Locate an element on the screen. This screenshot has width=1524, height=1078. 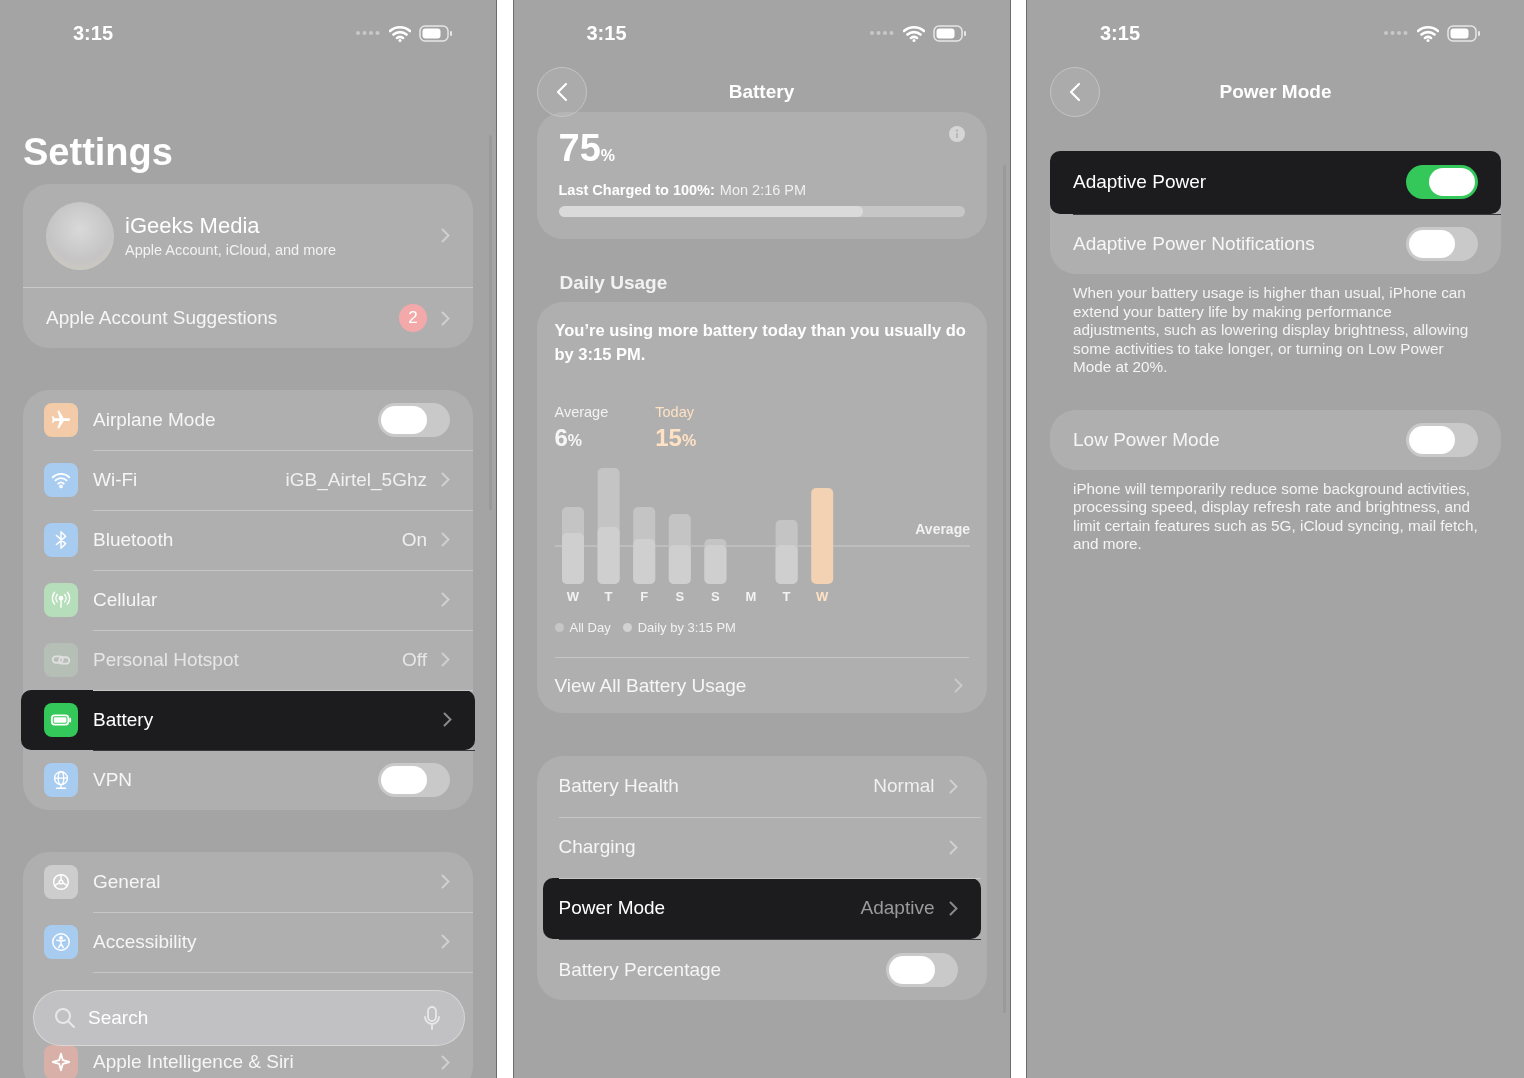
row-value: Adaptive is located at coordinates (897, 908).